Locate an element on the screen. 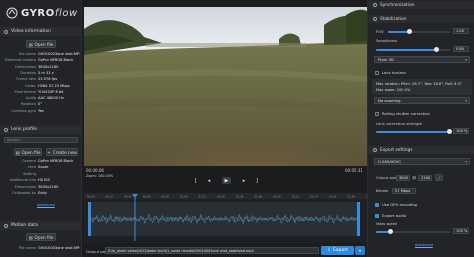  open-lens-button: ▤ Open file is located at coordinates (28, 152).